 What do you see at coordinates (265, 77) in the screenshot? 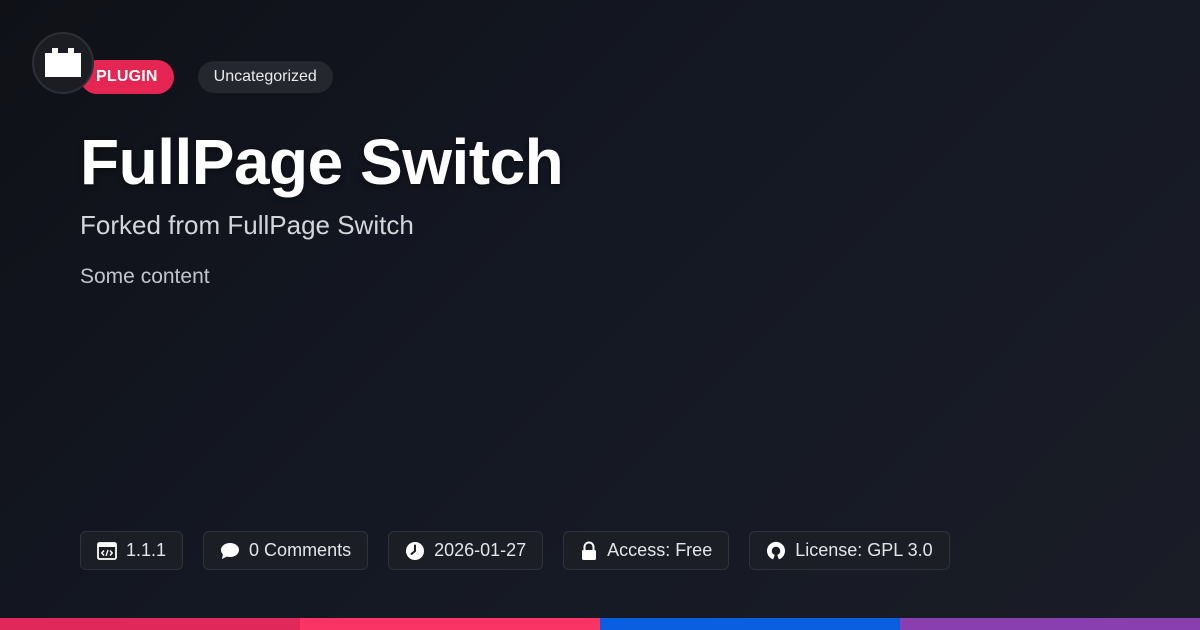
I see `category-badge: Uncategorized` at bounding box center [265, 77].